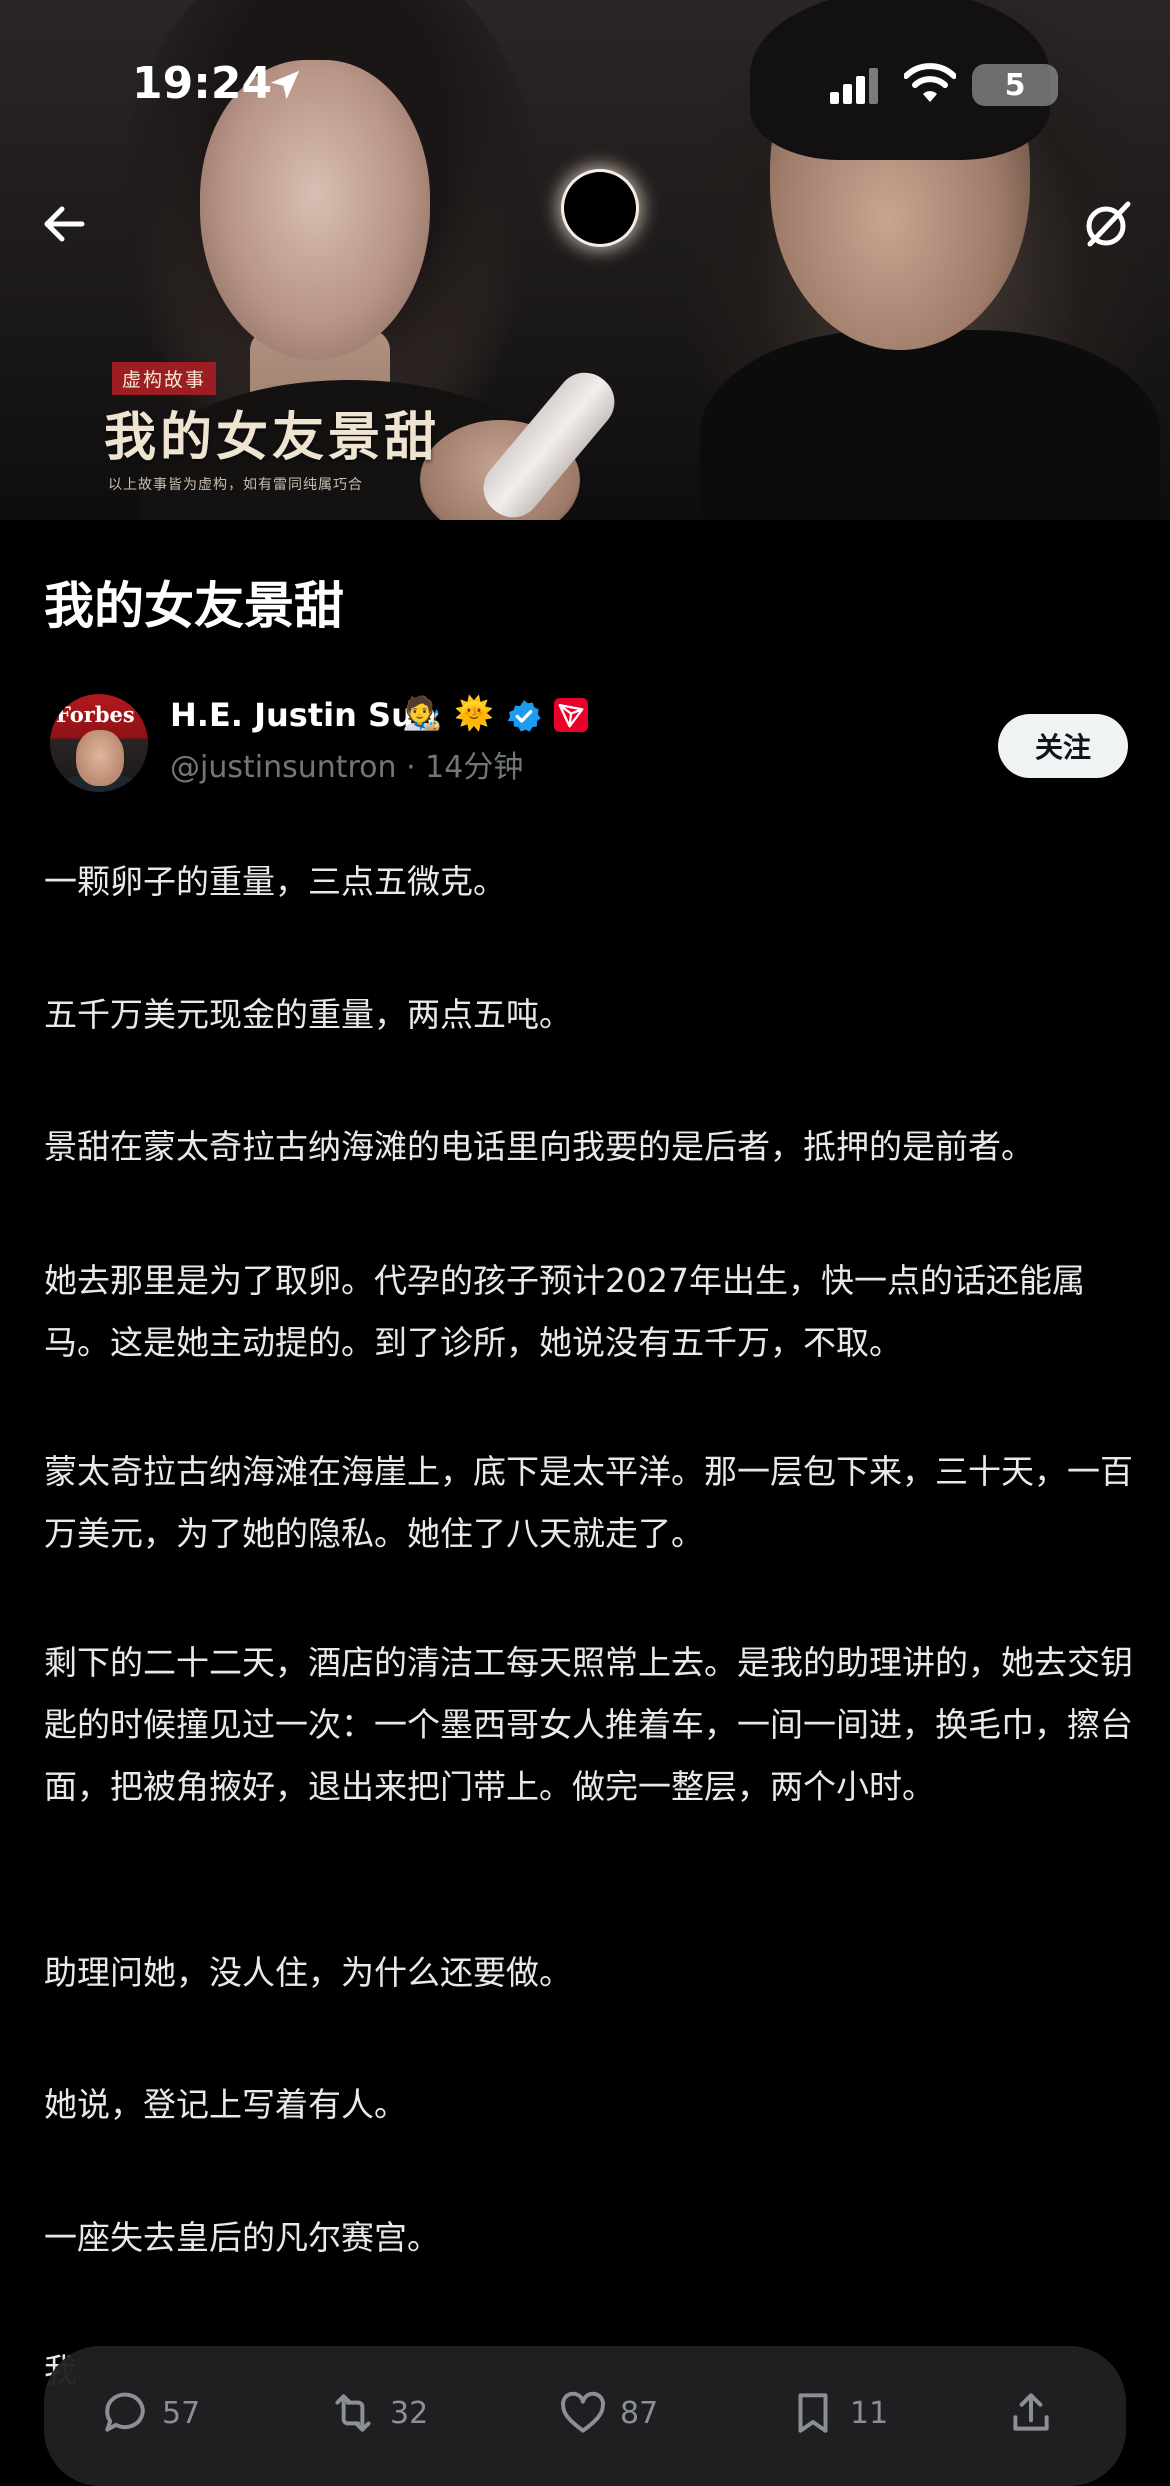 The image size is (1170, 2486). What do you see at coordinates (869, 2413) in the screenshot?
I see `bookmark-count: 11` at bounding box center [869, 2413].